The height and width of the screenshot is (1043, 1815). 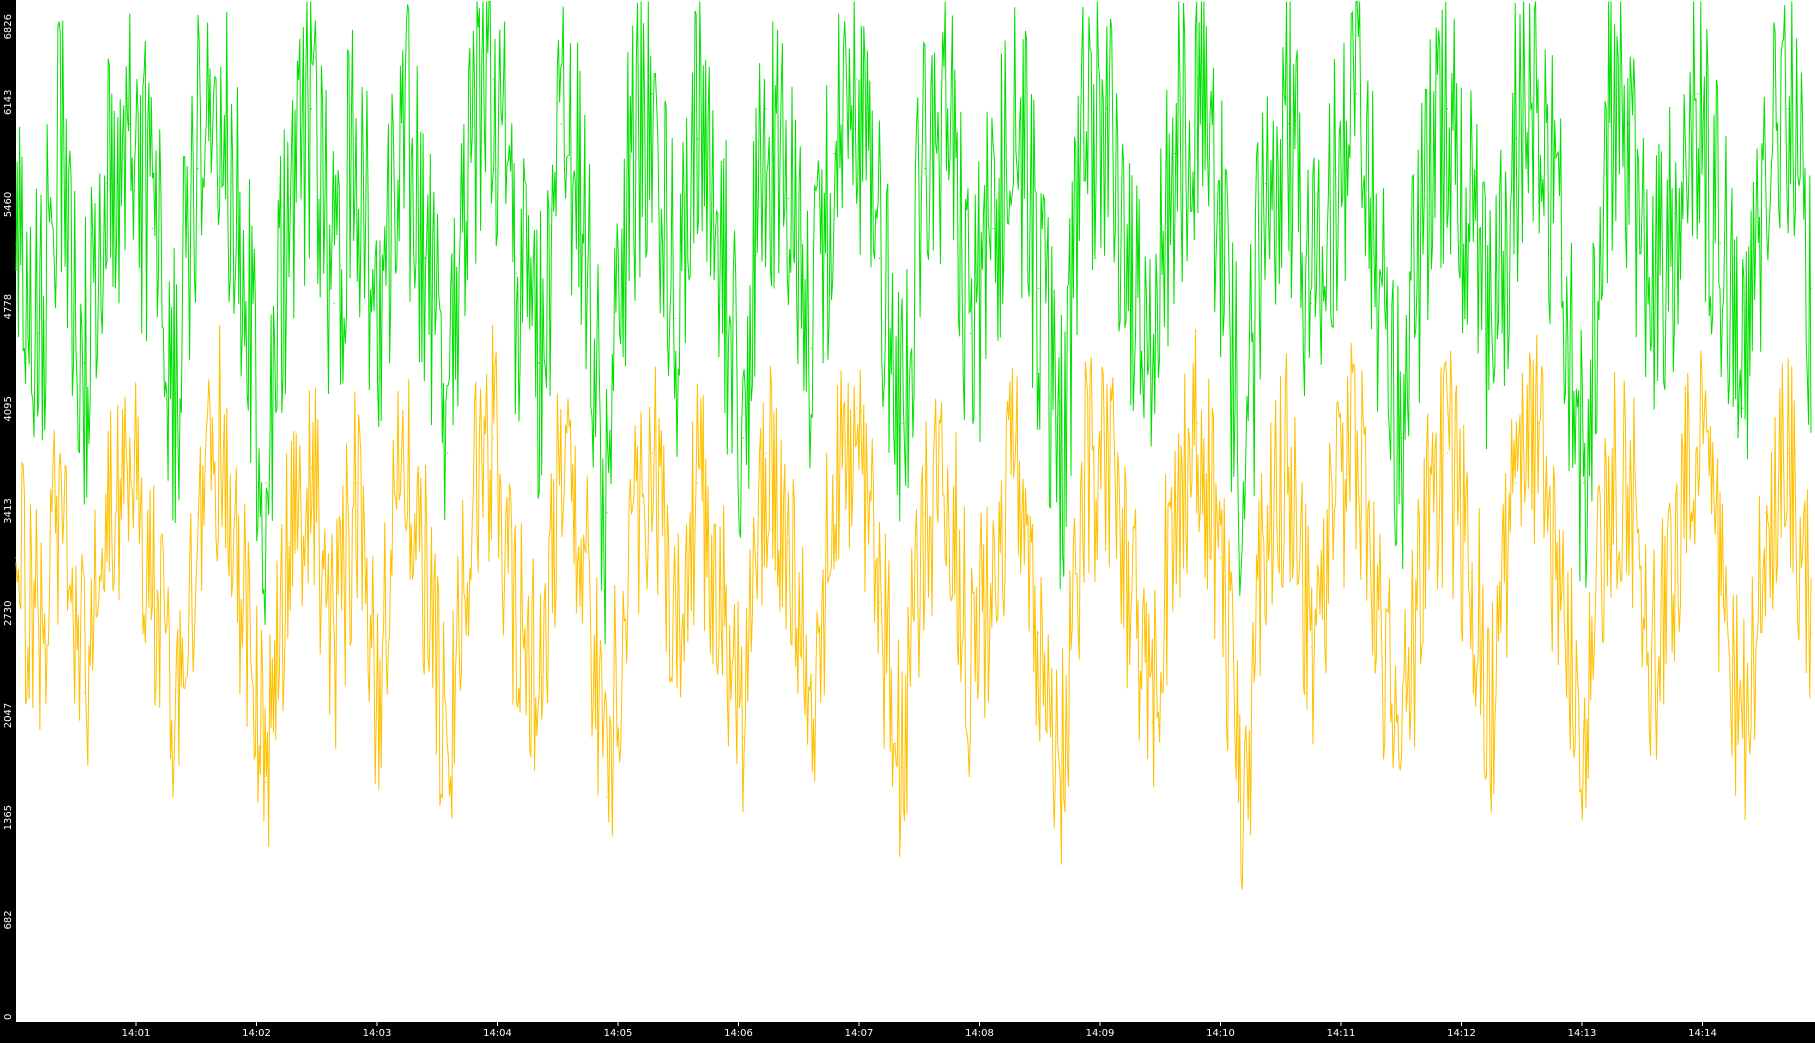 I want to click on x-tick-label: 14:02, so click(x=256, y=1033).